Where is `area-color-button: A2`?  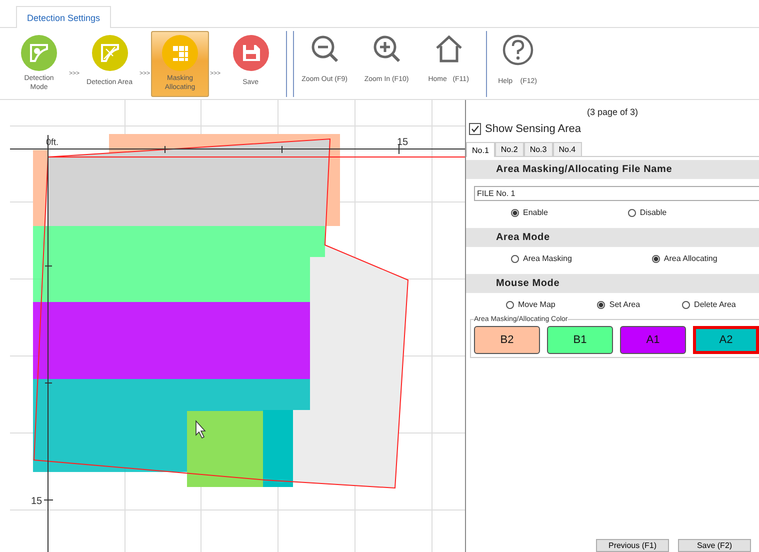 area-color-button: A2 is located at coordinates (726, 340).